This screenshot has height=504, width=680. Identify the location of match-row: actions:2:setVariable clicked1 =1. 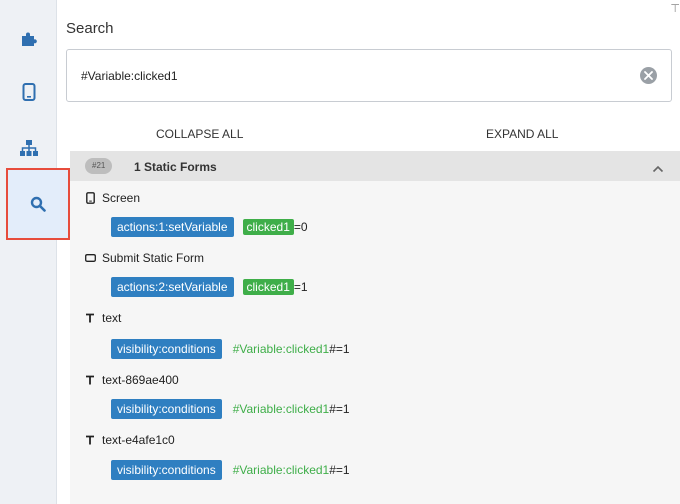
(209, 287).